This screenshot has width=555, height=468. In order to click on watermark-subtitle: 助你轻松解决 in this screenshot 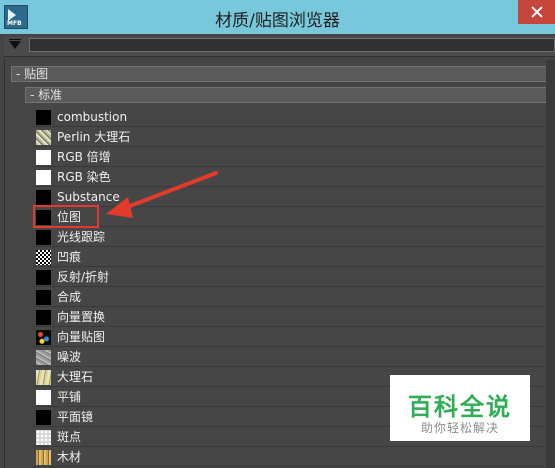, I will do `click(459, 428)`.